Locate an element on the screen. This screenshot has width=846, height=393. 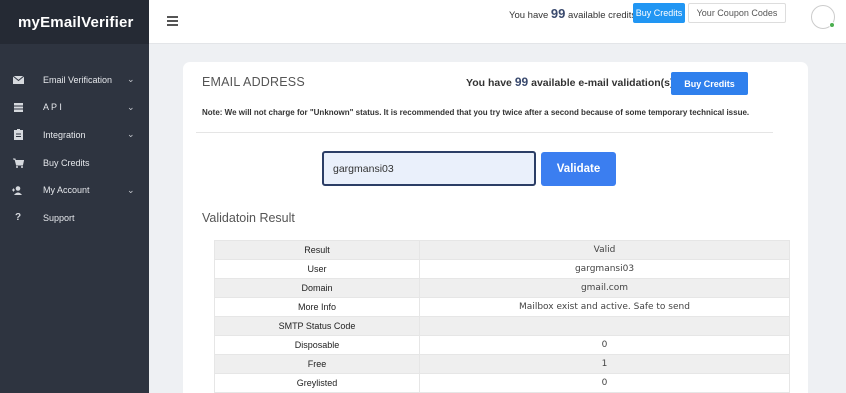
coupon-codes-button: Your Coupon Codes is located at coordinates (737, 13).